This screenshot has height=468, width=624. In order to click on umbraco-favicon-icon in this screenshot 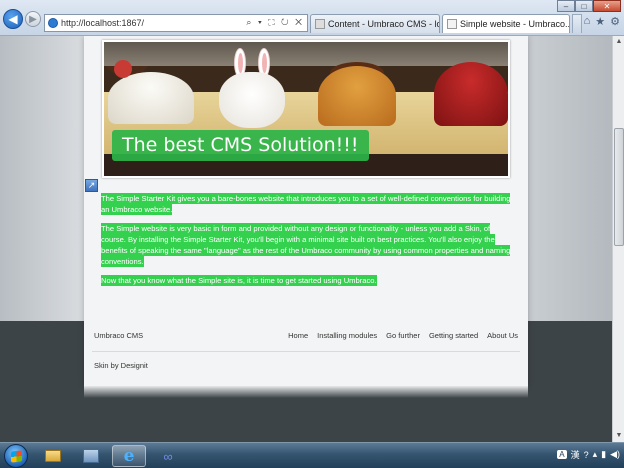, I will do `click(320, 24)`.